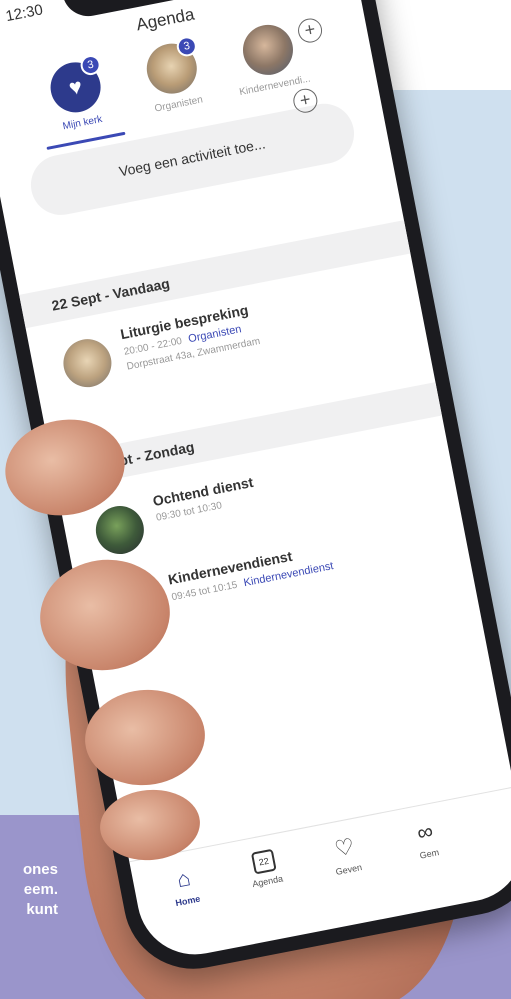  What do you see at coordinates (40, 869) in the screenshot?
I see `cta-line-1: ones` at bounding box center [40, 869].